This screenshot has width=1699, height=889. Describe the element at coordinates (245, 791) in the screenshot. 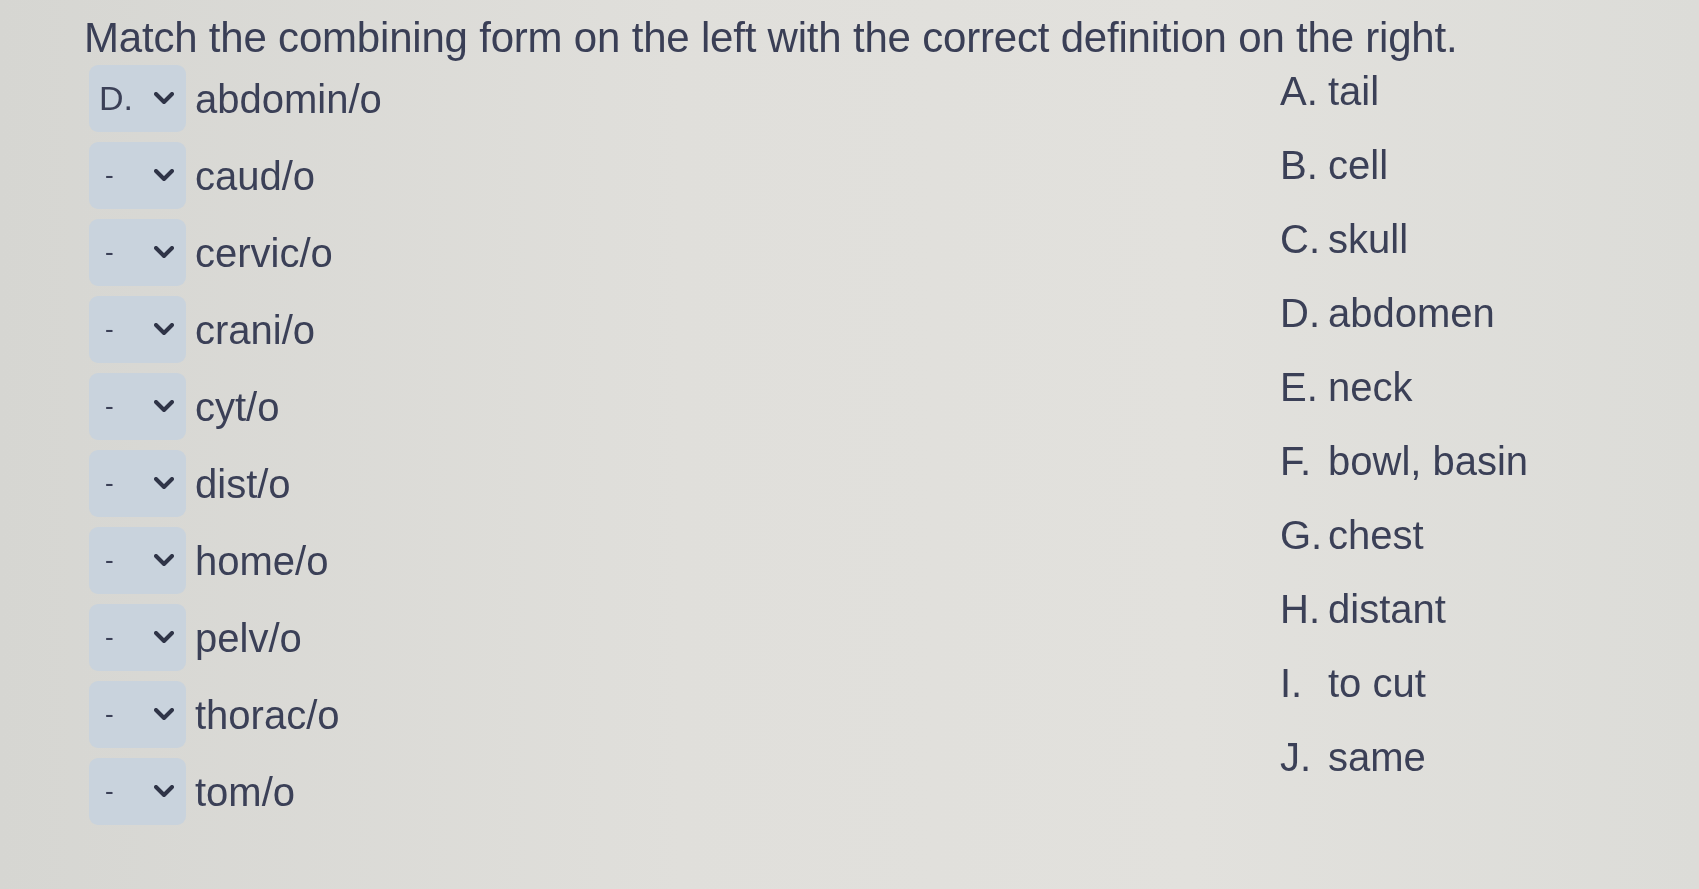

I see `term-text: tom/o` at that location.